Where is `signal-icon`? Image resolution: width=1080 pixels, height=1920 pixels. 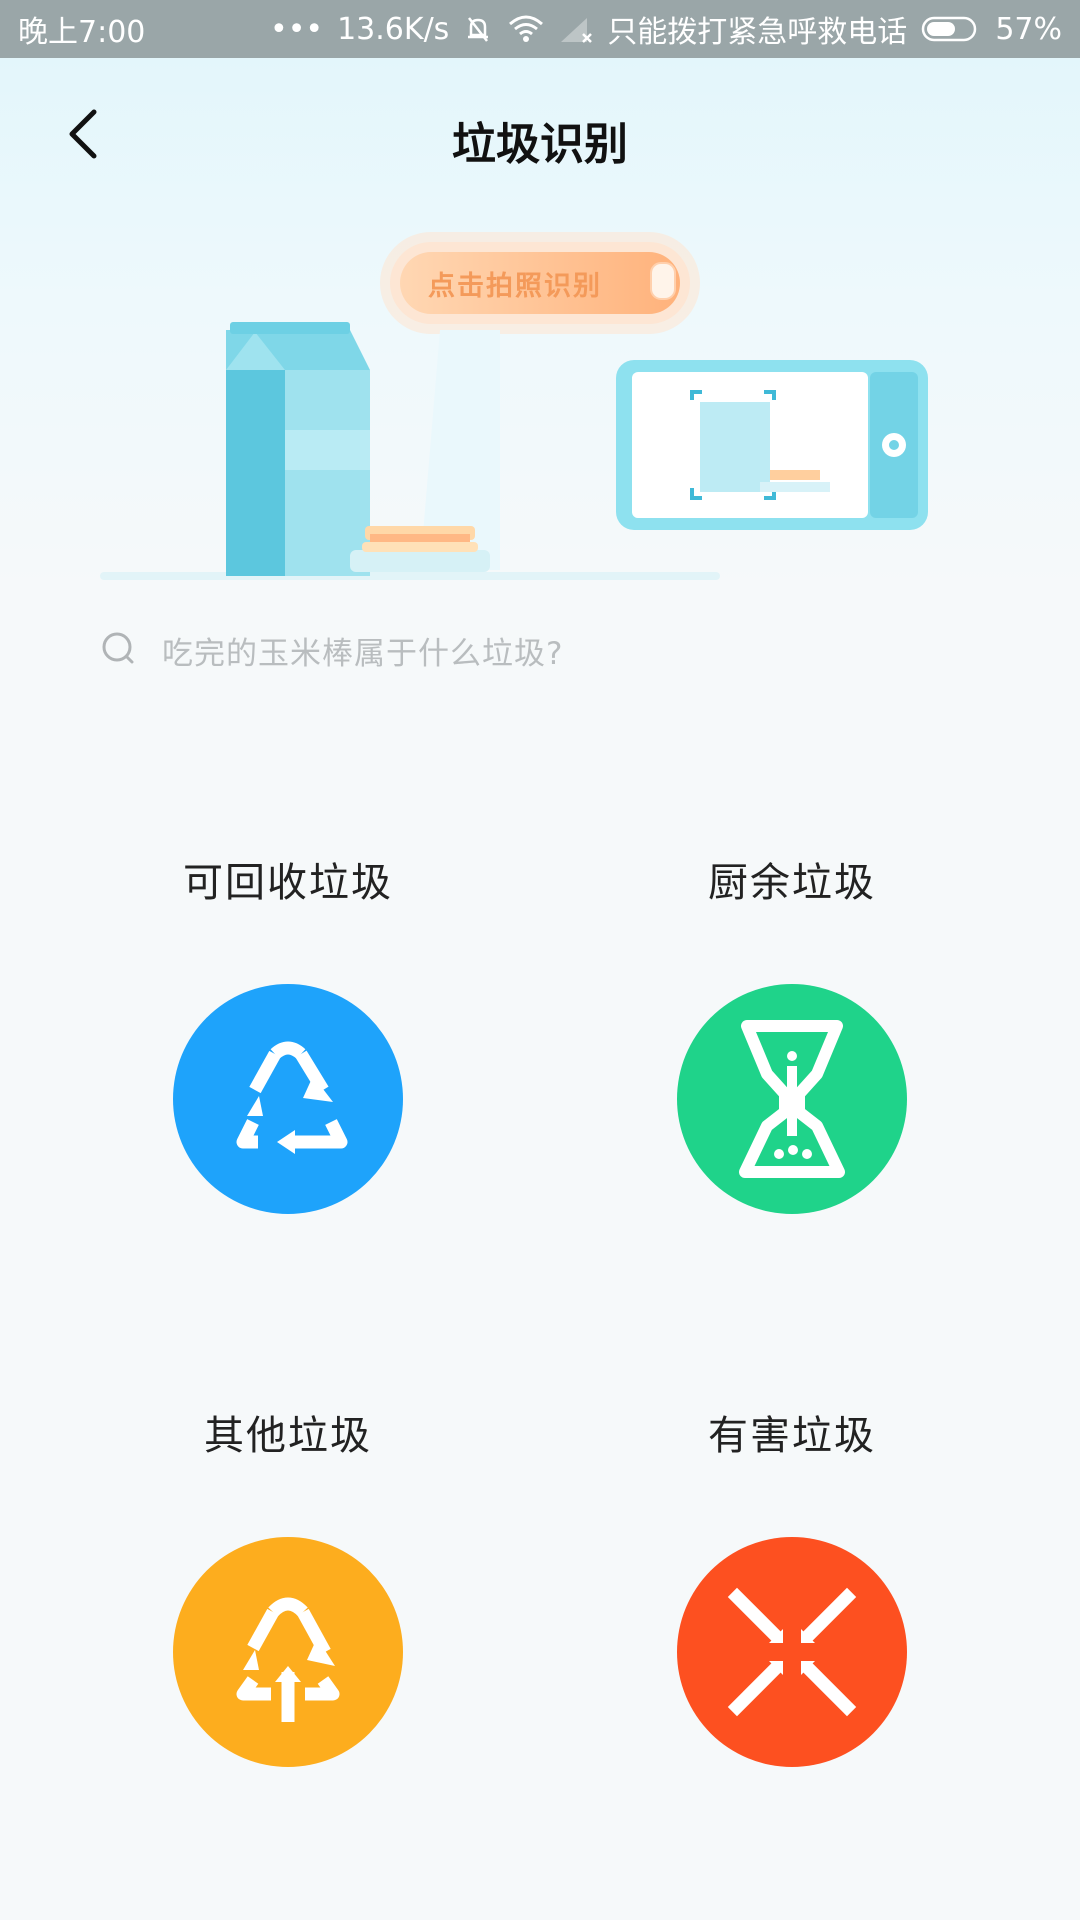 signal-icon is located at coordinates (577, 30).